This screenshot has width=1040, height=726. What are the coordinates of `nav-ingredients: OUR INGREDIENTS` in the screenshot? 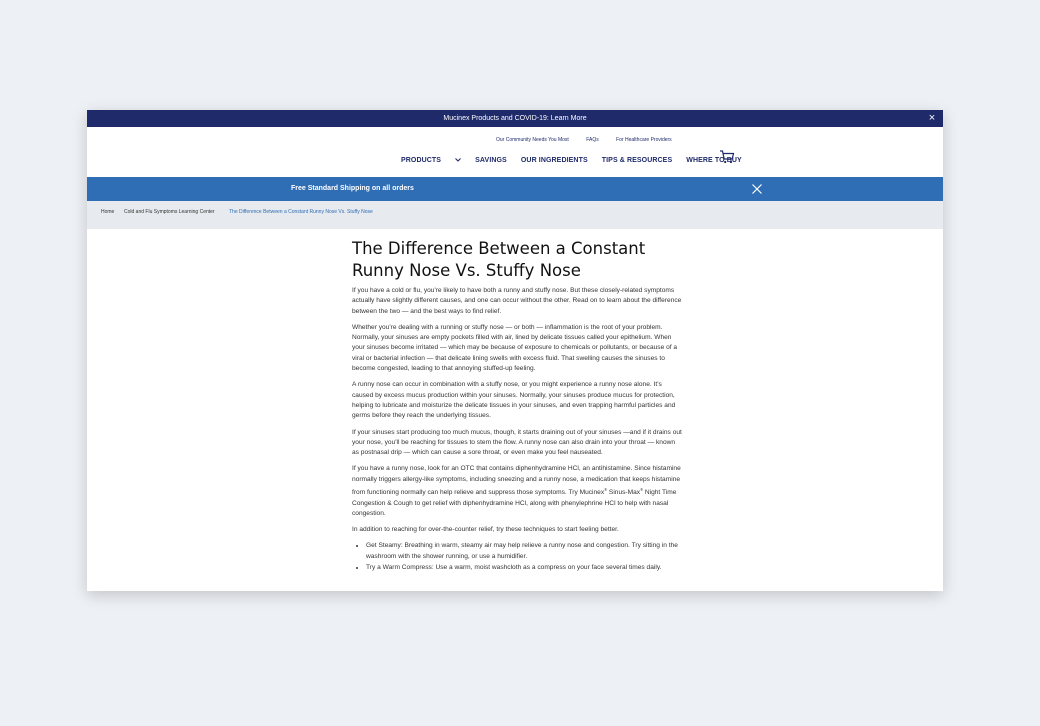 It's located at (554, 160).